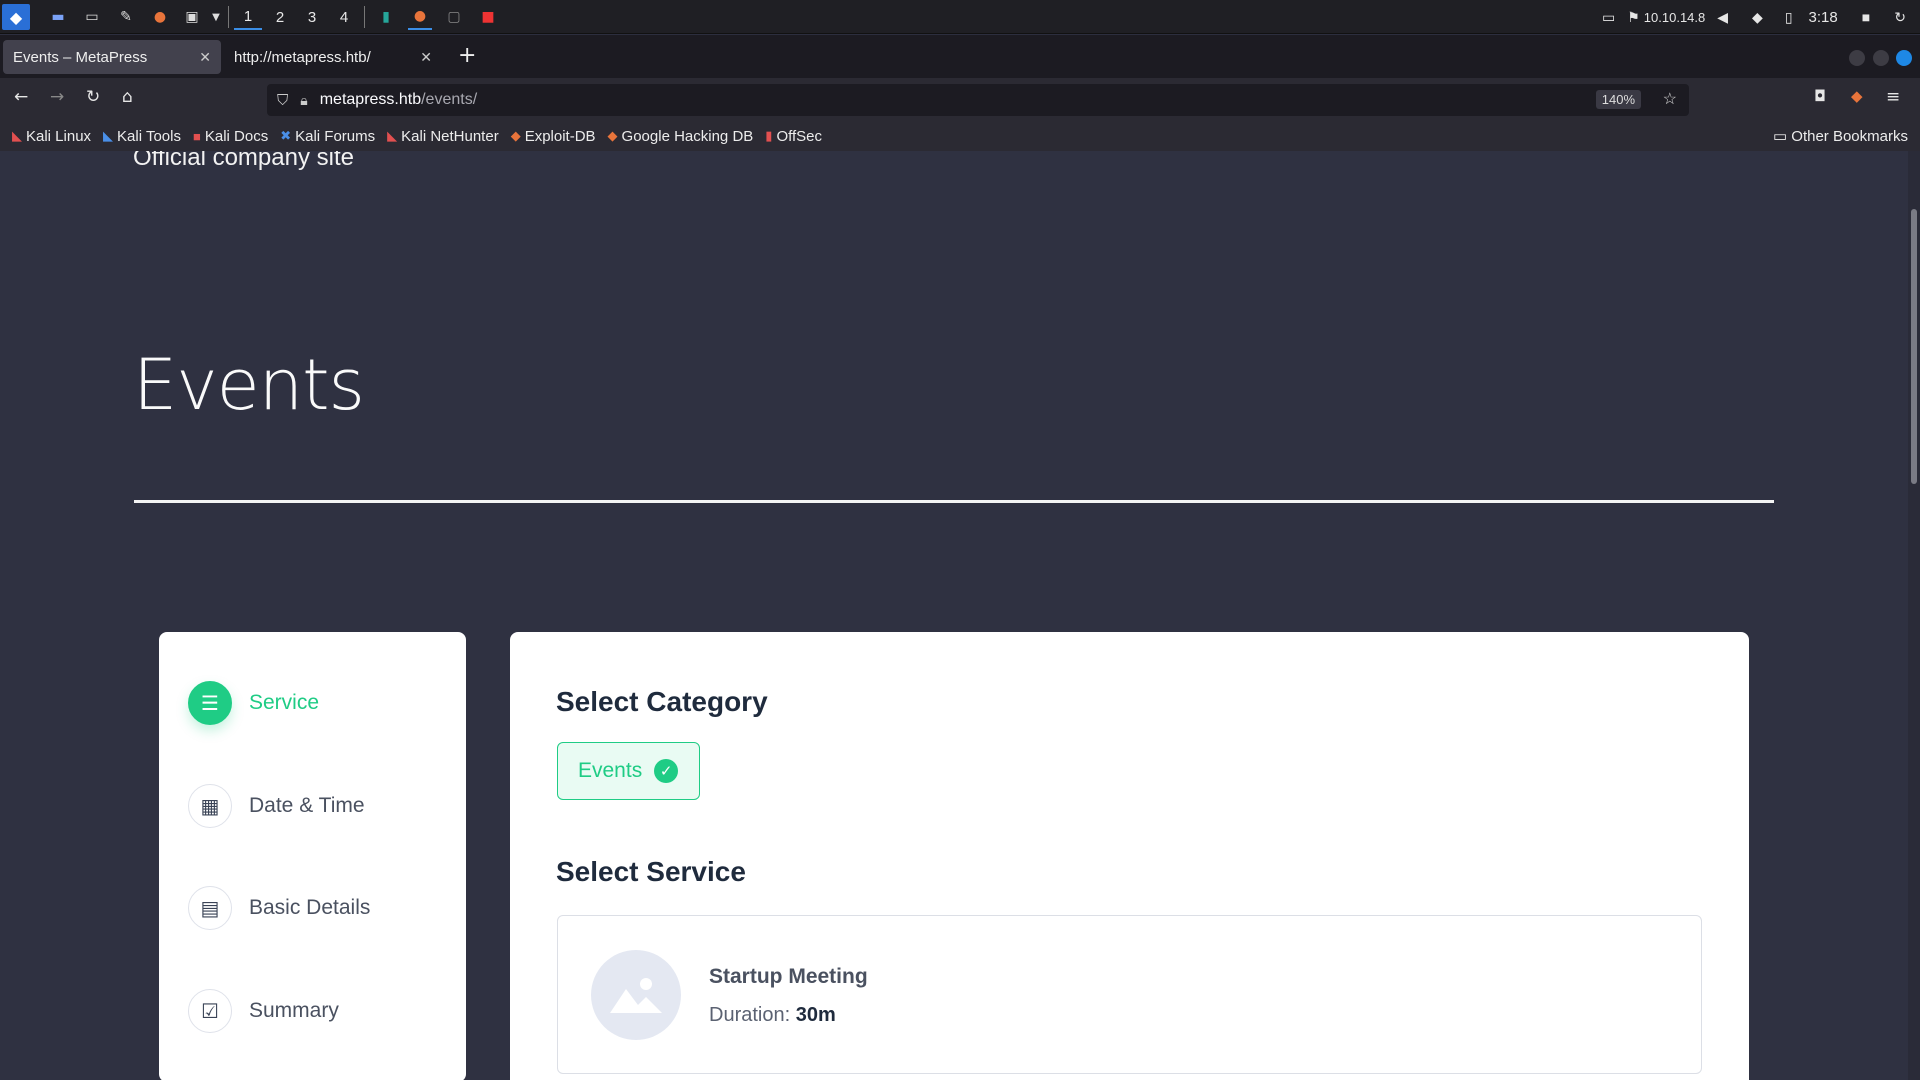 The width and height of the screenshot is (1920, 1080). Describe the element at coordinates (1789, 17) in the screenshot. I see `battery-icon: ▯` at that location.